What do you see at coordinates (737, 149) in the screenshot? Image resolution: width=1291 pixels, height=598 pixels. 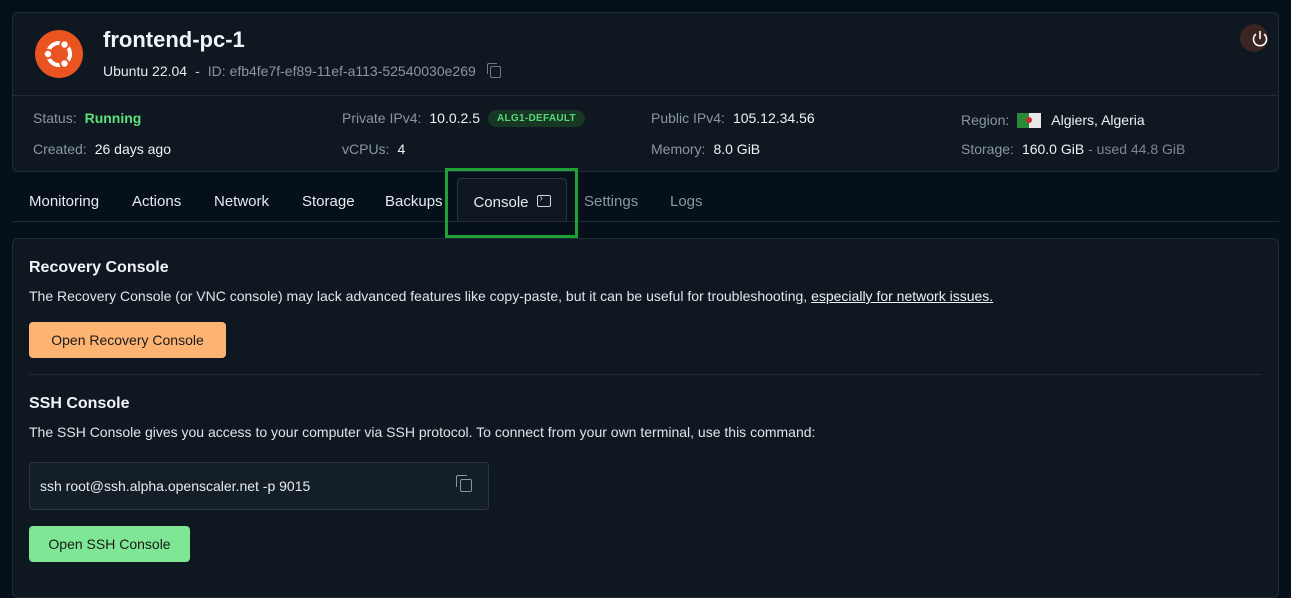 I see `memory-value: 8.0 GiB` at bounding box center [737, 149].